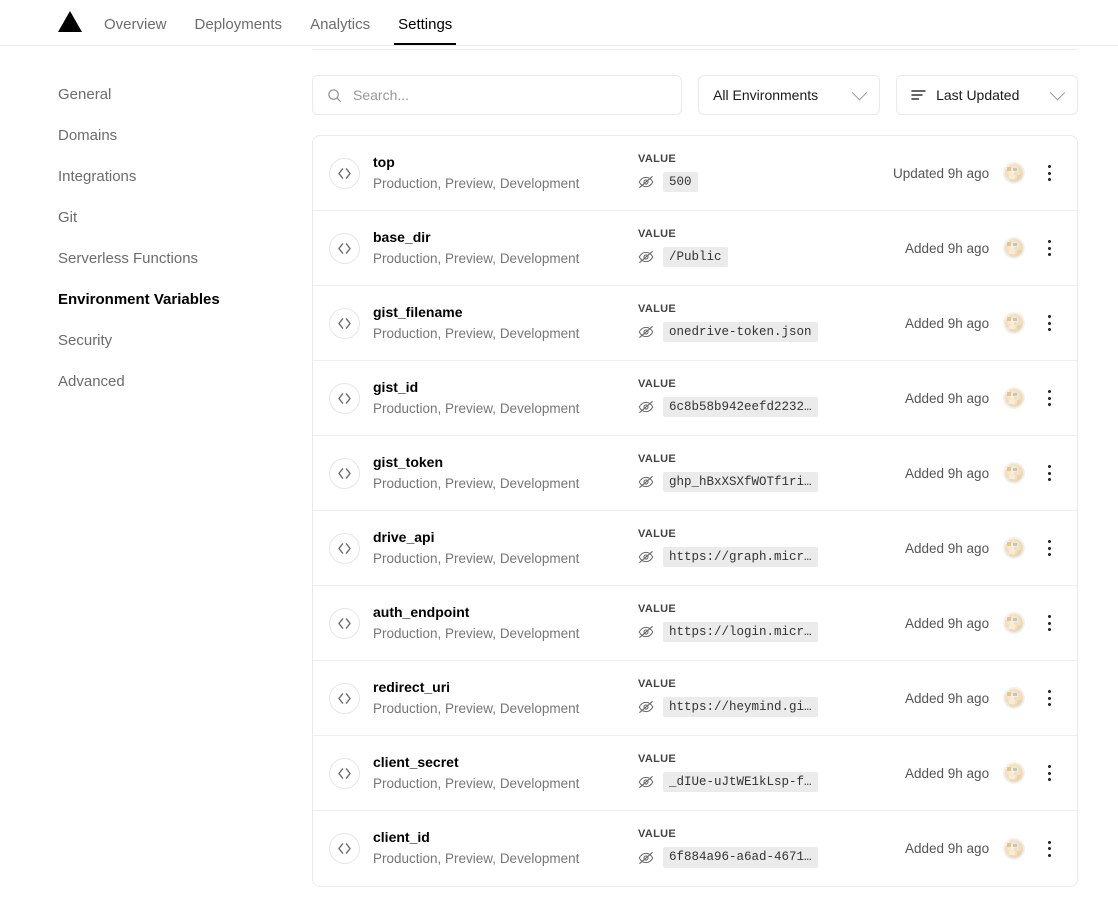 Image resolution: width=1118 pixels, height=911 pixels. What do you see at coordinates (476, 633) in the screenshot?
I see `variable-environments: Production, Preview, Development` at bounding box center [476, 633].